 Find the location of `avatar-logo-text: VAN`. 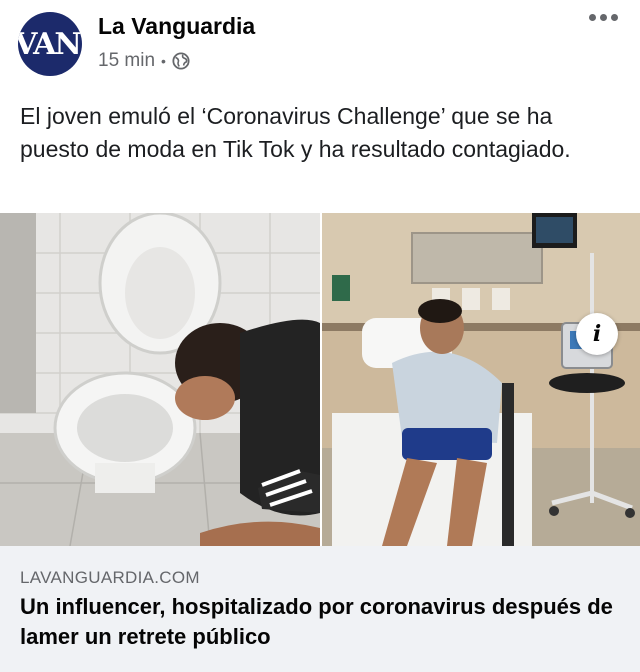

avatar-logo-text: VAN is located at coordinates (50, 44).